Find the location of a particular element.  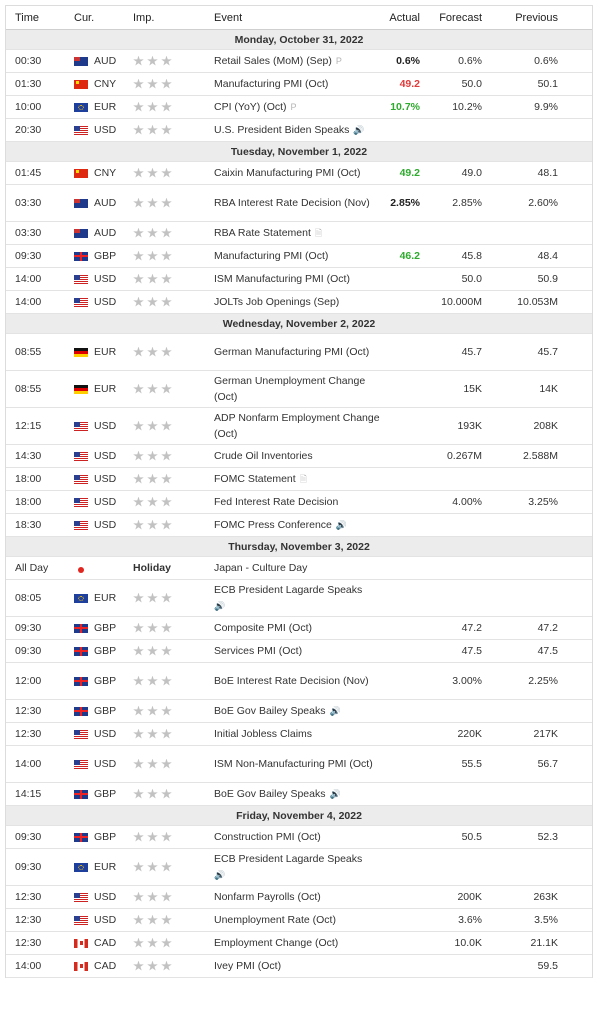

event-title: Caixin Manufacturing PMI (Oct) is located at coordinates (287, 173).